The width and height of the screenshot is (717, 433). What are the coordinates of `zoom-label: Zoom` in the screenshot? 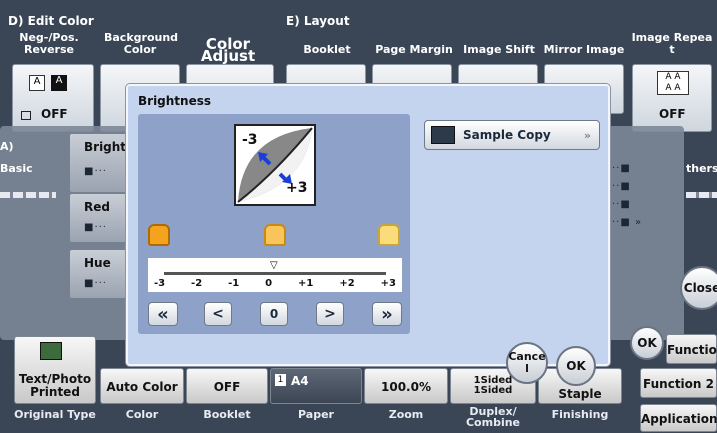 It's located at (406, 414).